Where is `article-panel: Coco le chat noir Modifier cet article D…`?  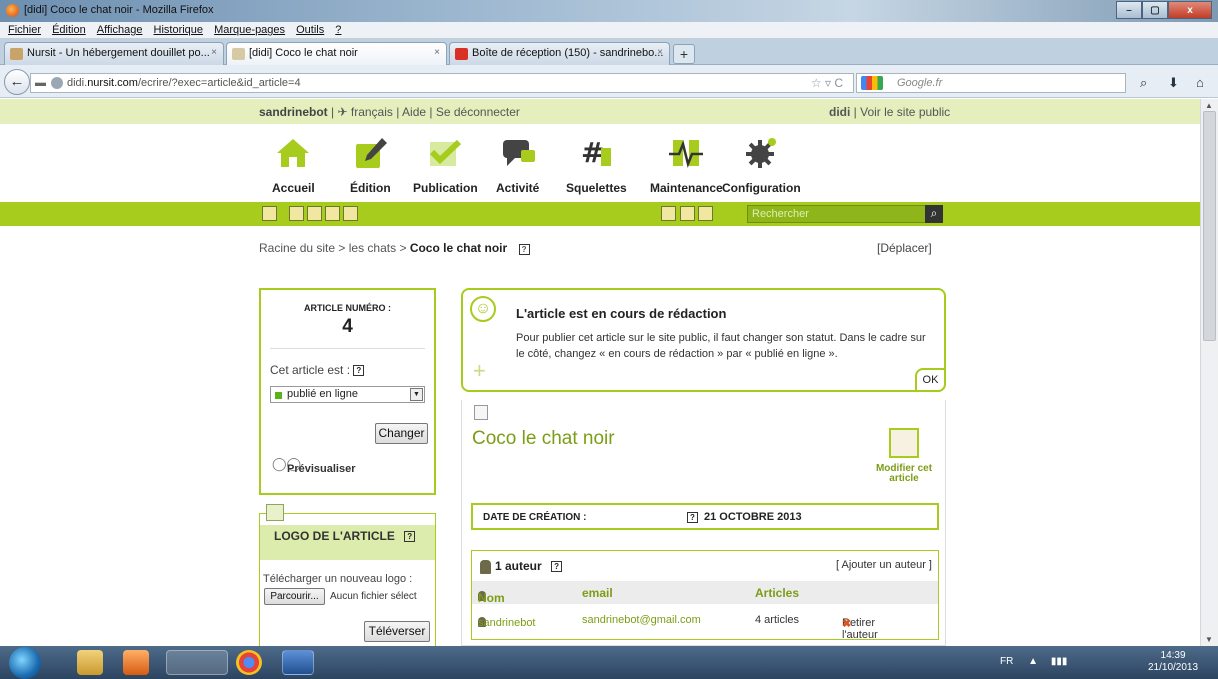 article-panel: Coco le chat noir Modifier cet article D… is located at coordinates (703, 523).